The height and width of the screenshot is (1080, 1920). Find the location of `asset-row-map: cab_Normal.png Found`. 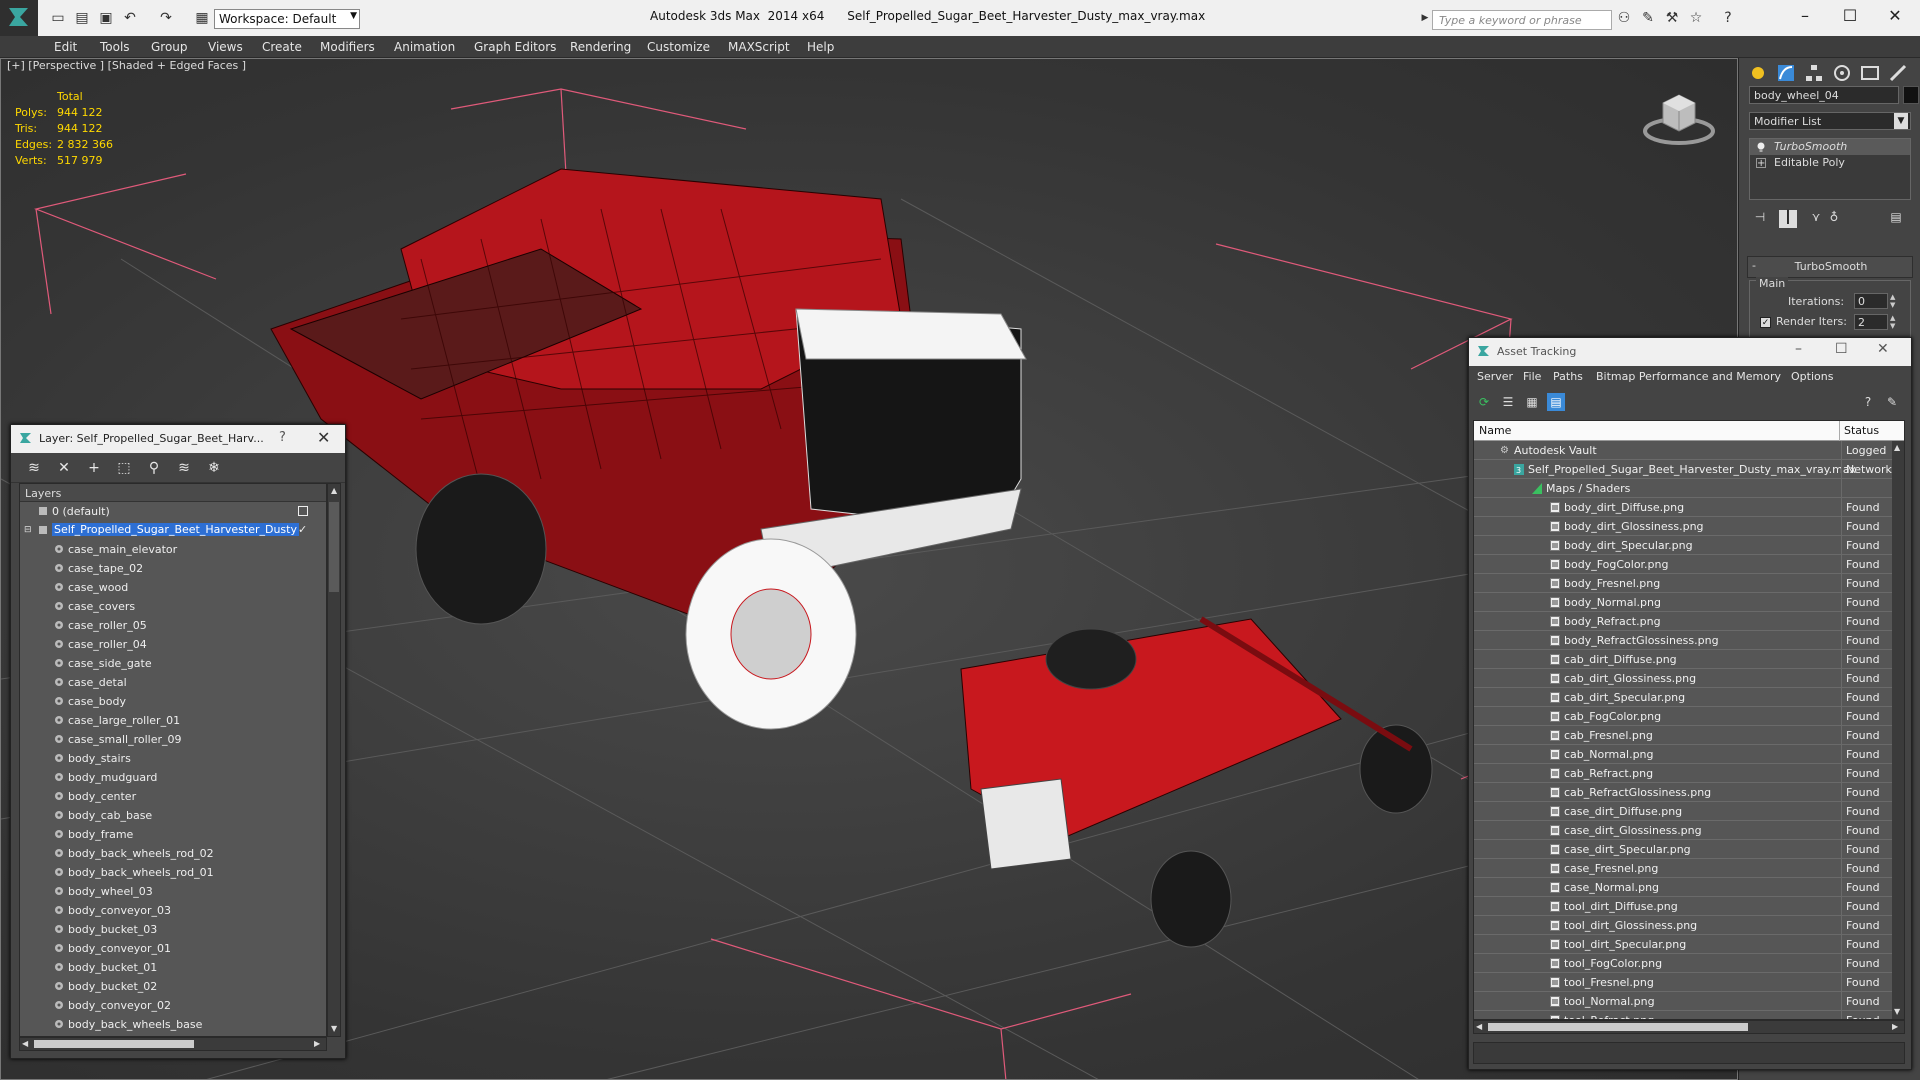

asset-row-map: cab_Normal.png Found is located at coordinates (1683, 754).